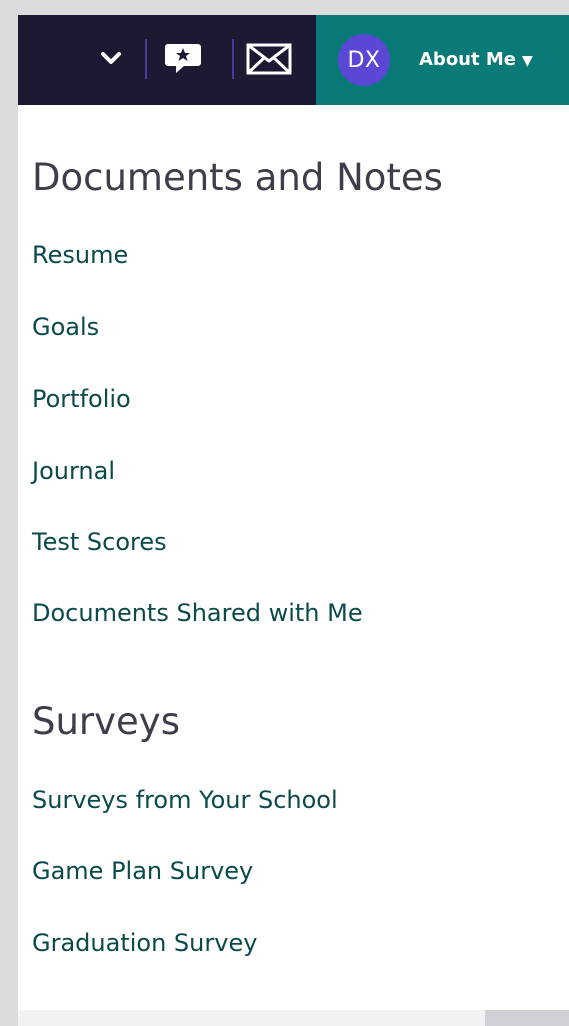 The height and width of the screenshot is (1026, 569). Describe the element at coordinates (237, 177) in the screenshot. I see `documents-section-title: Documents and Notes` at that location.